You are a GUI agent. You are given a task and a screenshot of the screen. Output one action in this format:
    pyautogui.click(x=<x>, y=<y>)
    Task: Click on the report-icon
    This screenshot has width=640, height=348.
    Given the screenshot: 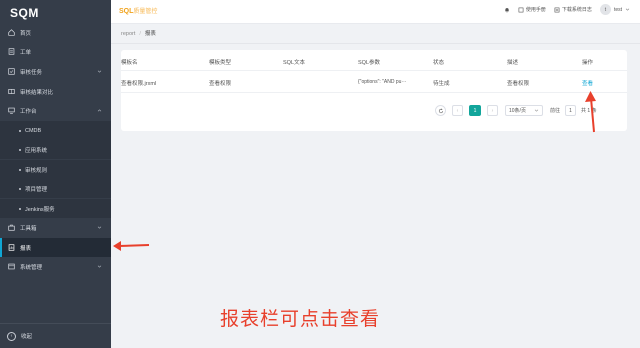 What is the action you would take?
    pyautogui.click(x=11, y=247)
    